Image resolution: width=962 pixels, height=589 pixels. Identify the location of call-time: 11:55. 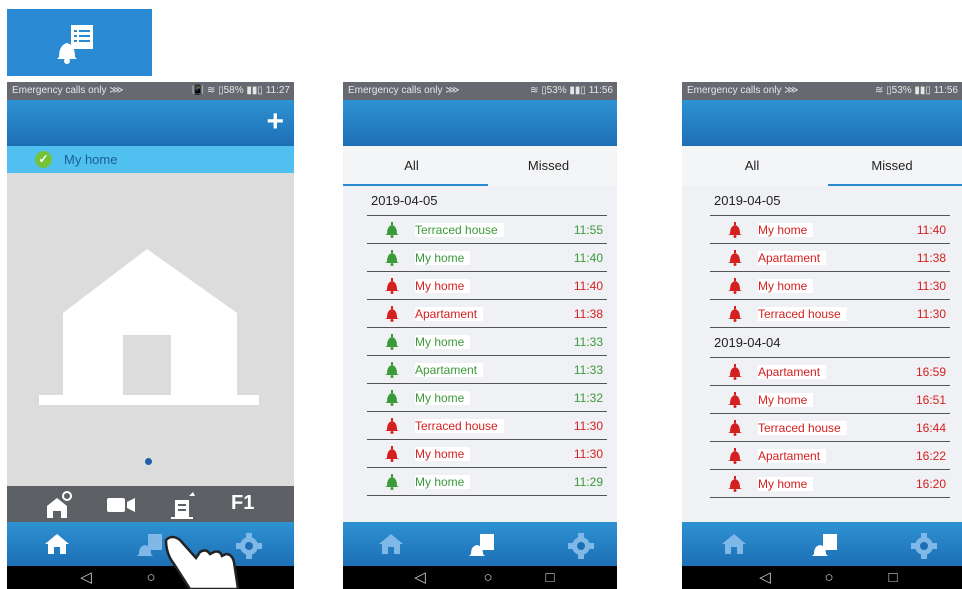
(588, 230).